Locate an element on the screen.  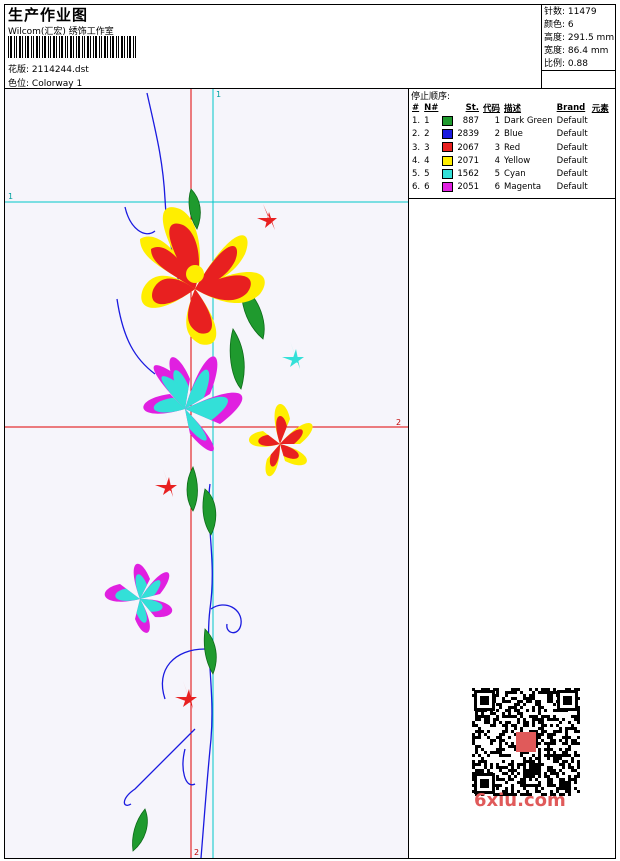
cell-num: 6. is located at coordinates (416, 187).